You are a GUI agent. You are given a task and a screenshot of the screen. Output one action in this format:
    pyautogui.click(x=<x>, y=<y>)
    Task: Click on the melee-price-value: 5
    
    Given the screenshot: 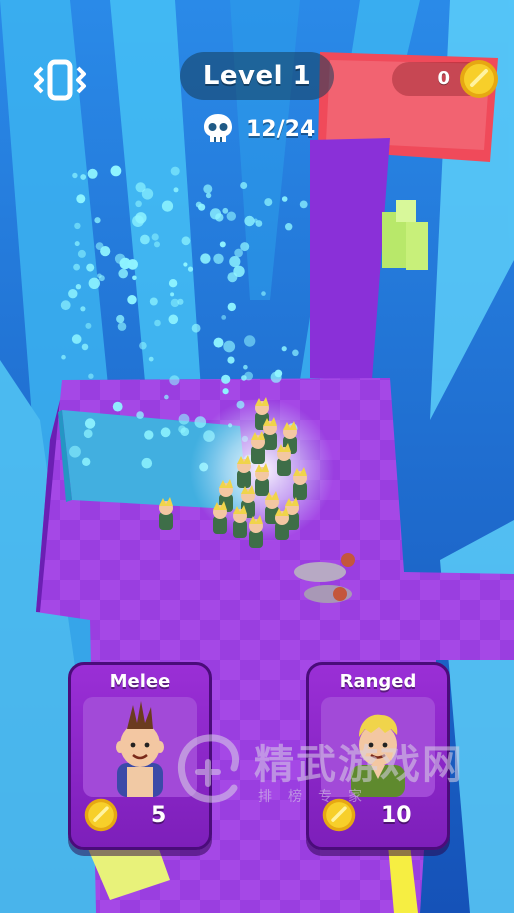 What is the action you would take?
    pyautogui.click(x=159, y=815)
    